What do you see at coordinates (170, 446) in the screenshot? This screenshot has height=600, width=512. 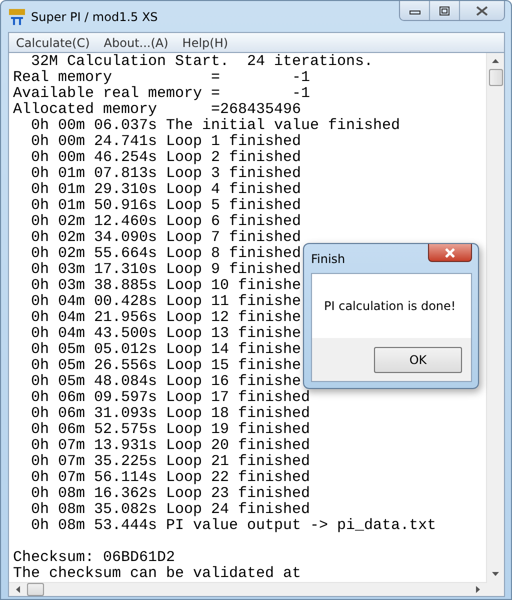 I see `output-line: 0h 07m 13.931s Loop 20 finished` at bounding box center [170, 446].